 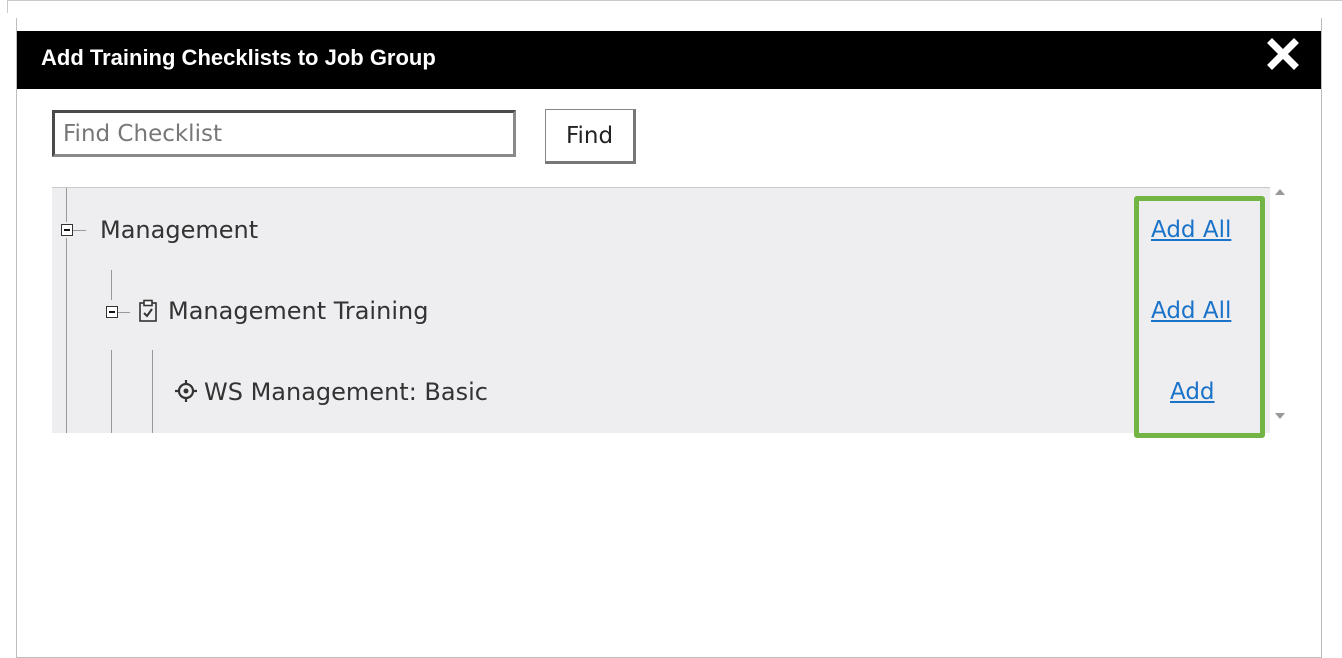 What do you see at coordinates (1191, 311) in the screenshot?
I see `add-all-management-training-link: Add All` at bounding box center [1191, 311].